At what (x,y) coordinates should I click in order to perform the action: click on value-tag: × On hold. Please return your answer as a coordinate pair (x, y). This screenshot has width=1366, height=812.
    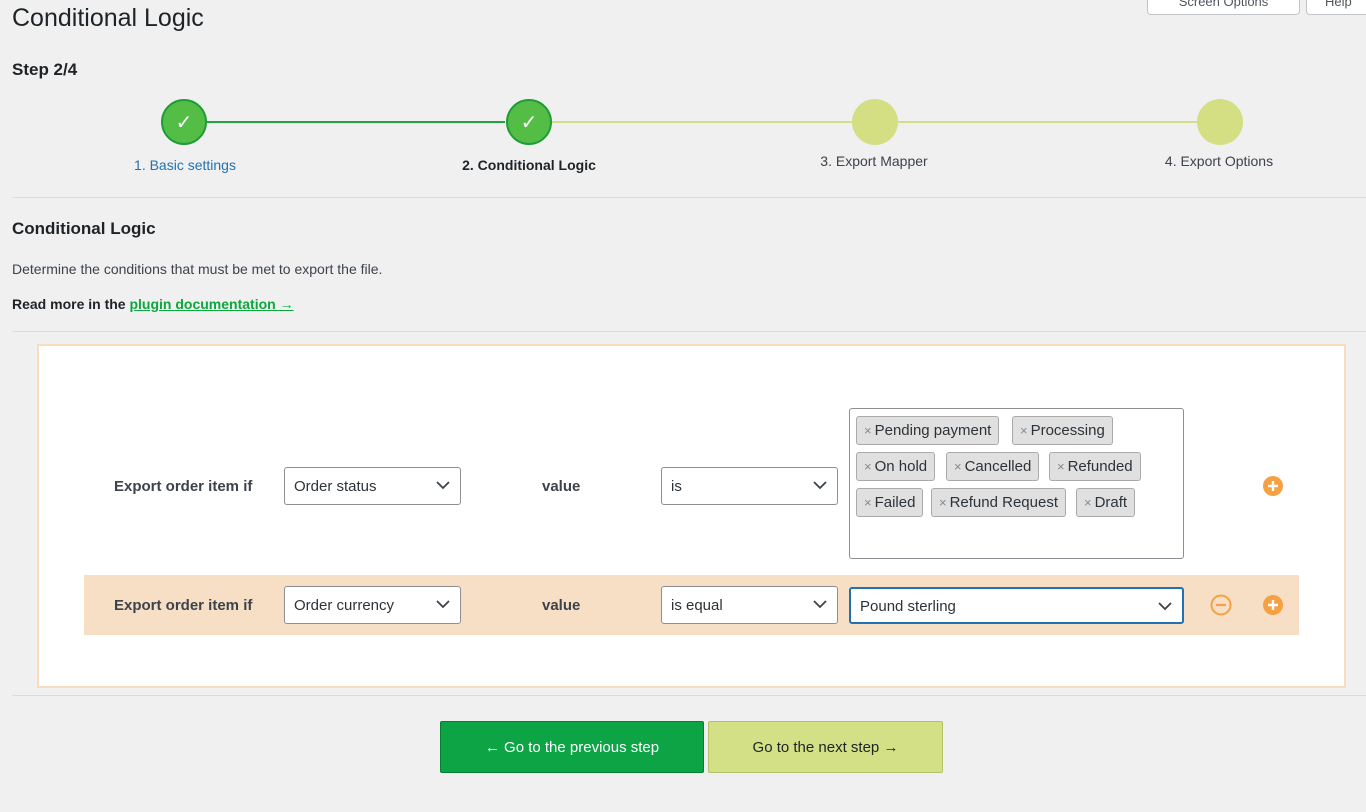
    Looking at the image, I should click on (896, 466).